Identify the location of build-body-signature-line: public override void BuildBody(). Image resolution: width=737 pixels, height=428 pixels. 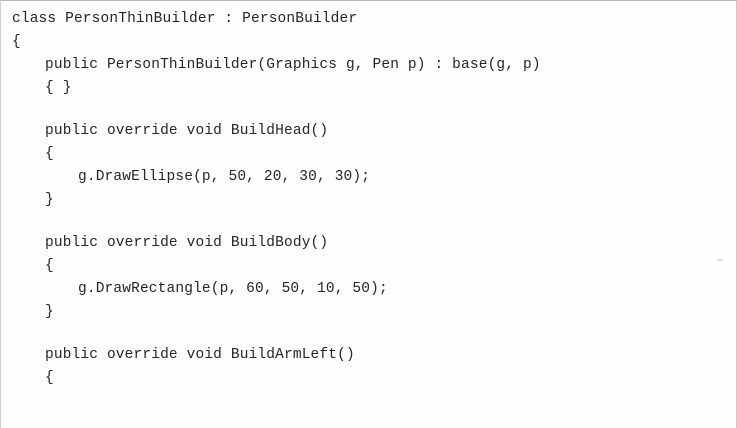
(187, 243).